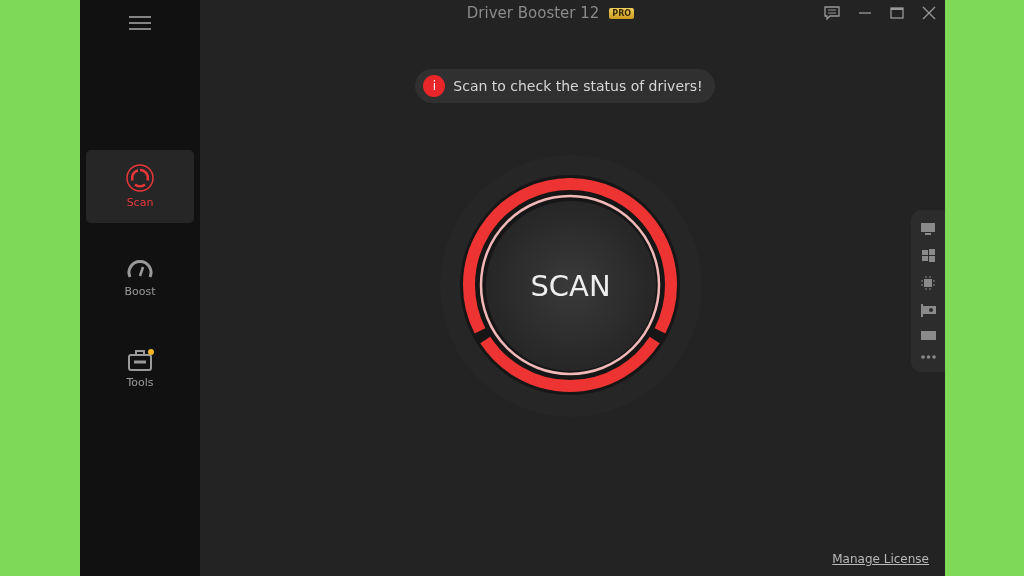 This screenshot has height=576, width=1024. Describe the element at coordinates (140, 368) in the screenshot. I see `nav-item: Tools` at that location.